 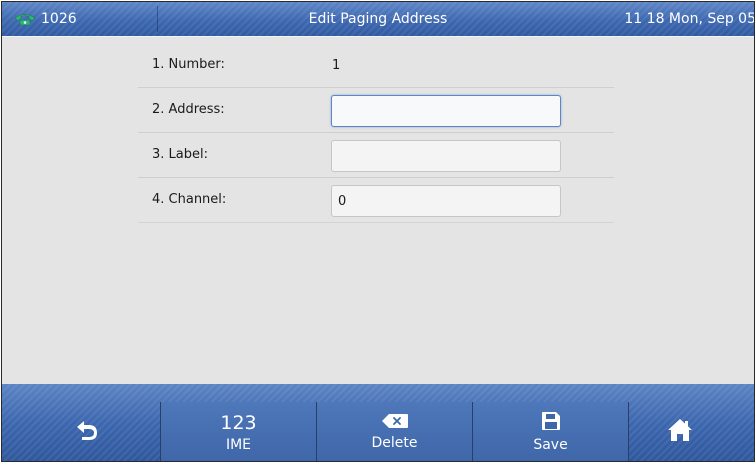 I want to click on account-indicator: 1026, so click(x=80, y=19).